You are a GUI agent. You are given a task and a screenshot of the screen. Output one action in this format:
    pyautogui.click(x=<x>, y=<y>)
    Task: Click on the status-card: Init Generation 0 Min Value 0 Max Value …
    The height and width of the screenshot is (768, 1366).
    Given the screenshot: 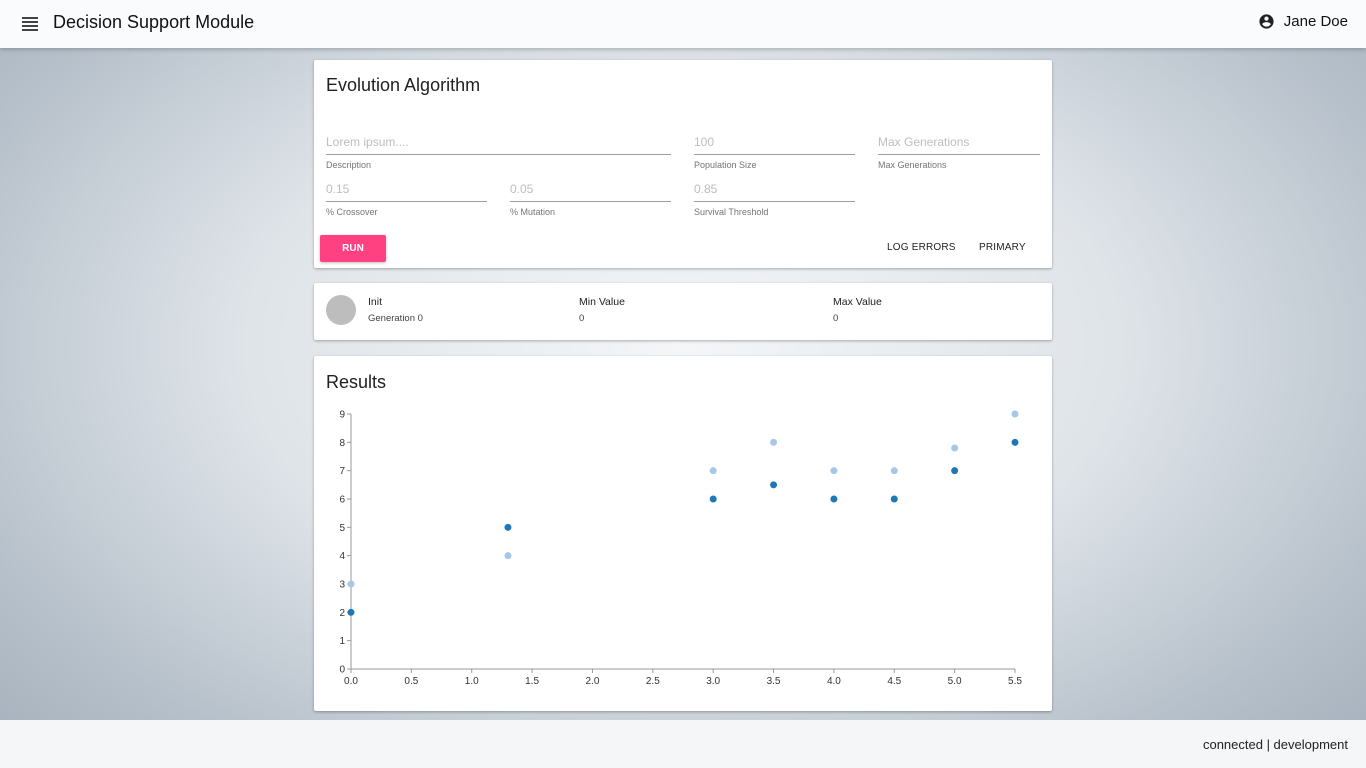 What is the action you would take?
    pyautogui.click(x=683, y=311)
    